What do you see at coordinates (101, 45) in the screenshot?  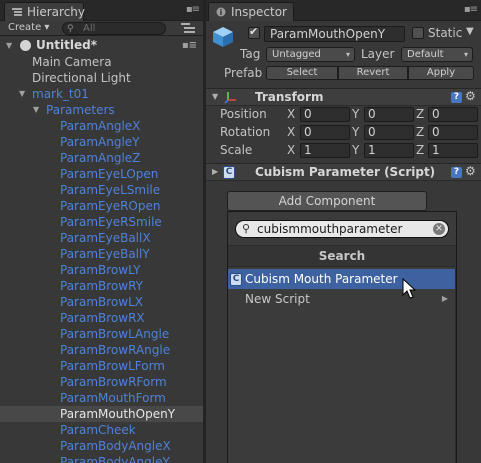 I see `scene-row: ▼ Untitled* ▪≡` at bounding box center [101, 45].